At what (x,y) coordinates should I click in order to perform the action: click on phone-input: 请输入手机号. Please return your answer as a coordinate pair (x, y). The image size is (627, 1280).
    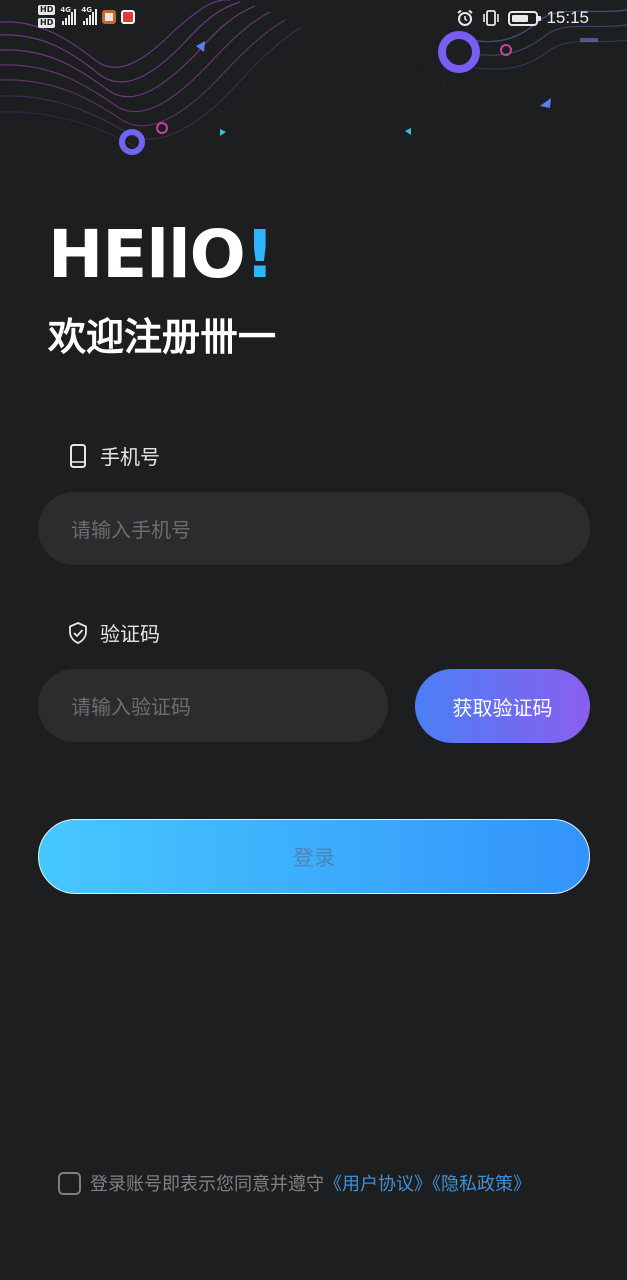
    Looking at the image, I should click on (314, 528).